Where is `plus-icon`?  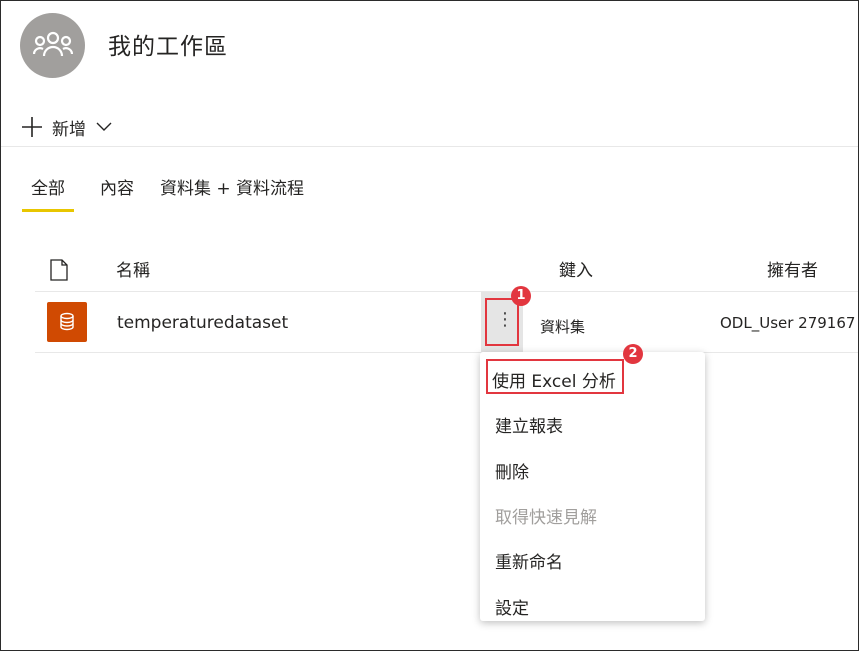
plus-icon is located at coordinates (32, 127).